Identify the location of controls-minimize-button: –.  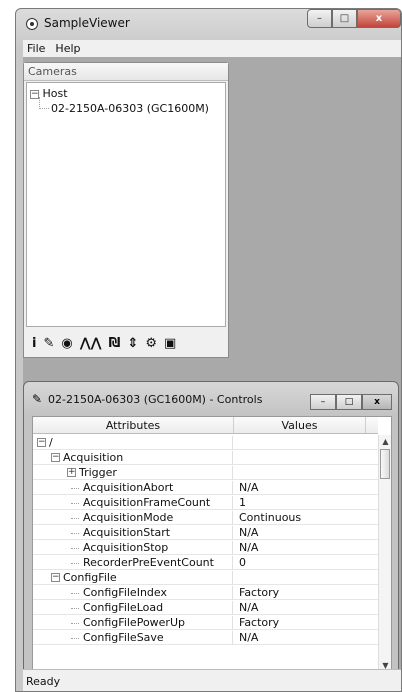
(323, 402).